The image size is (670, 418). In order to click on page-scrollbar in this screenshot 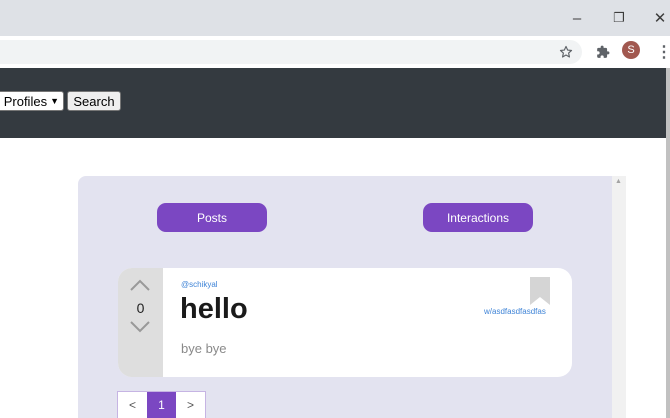, I will do `click(668, 243)`.